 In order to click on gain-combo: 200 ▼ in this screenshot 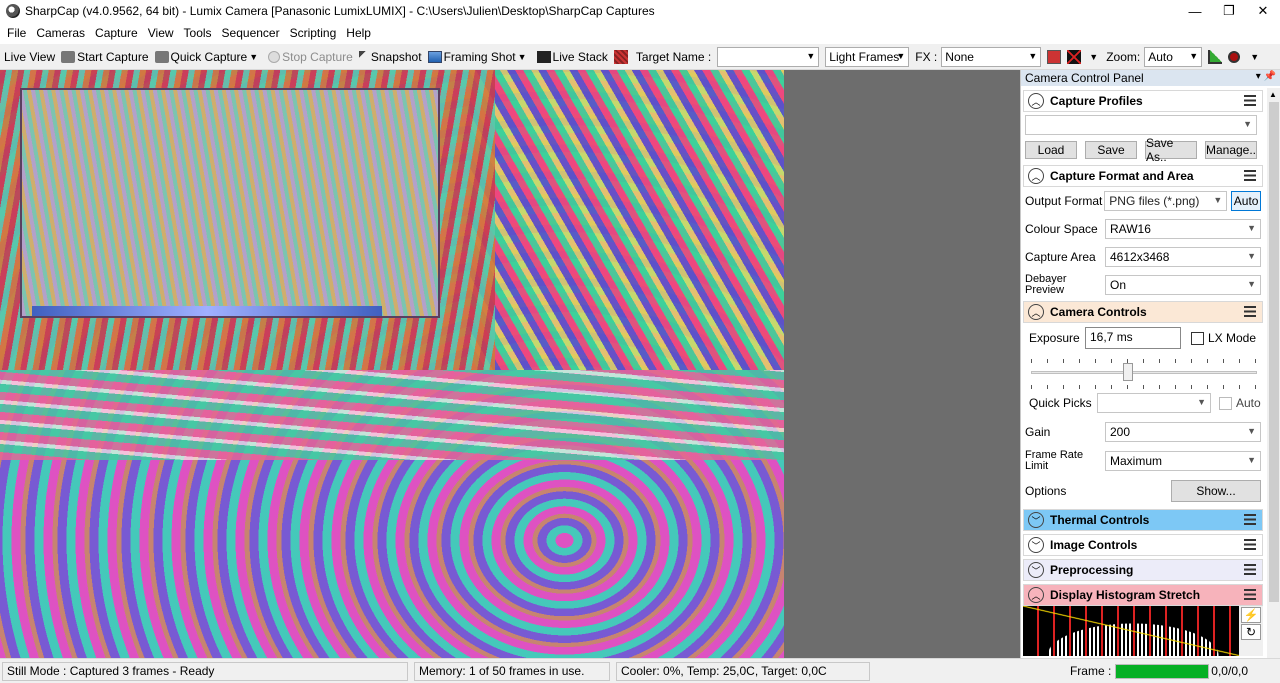, I will do `click(1183, 432)`.